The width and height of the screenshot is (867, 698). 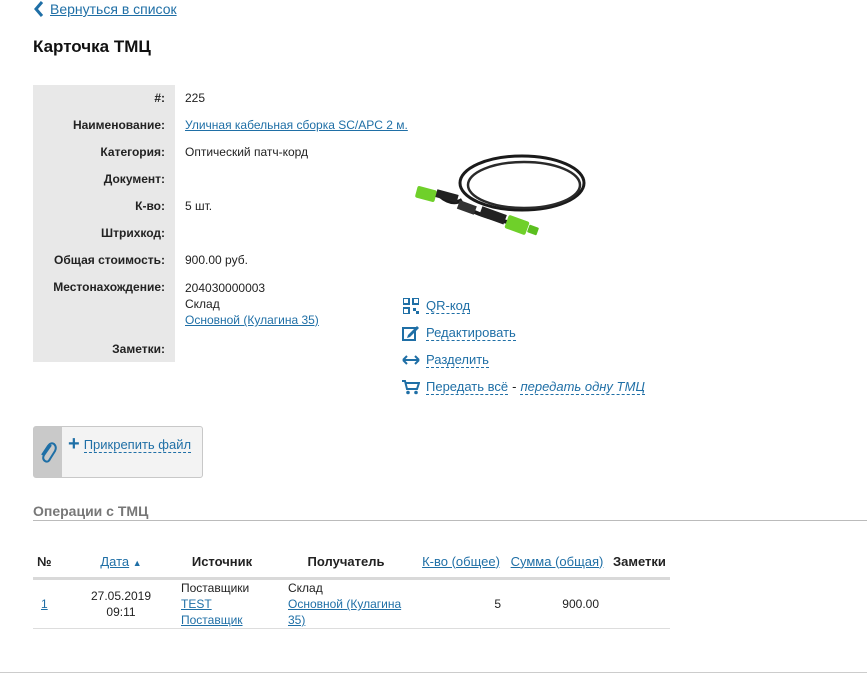 What do you see at coordinates (91, 511) in the screenshot?
I see `operations-title: Операции с ТМЦ` at bounding box center [91, 511].